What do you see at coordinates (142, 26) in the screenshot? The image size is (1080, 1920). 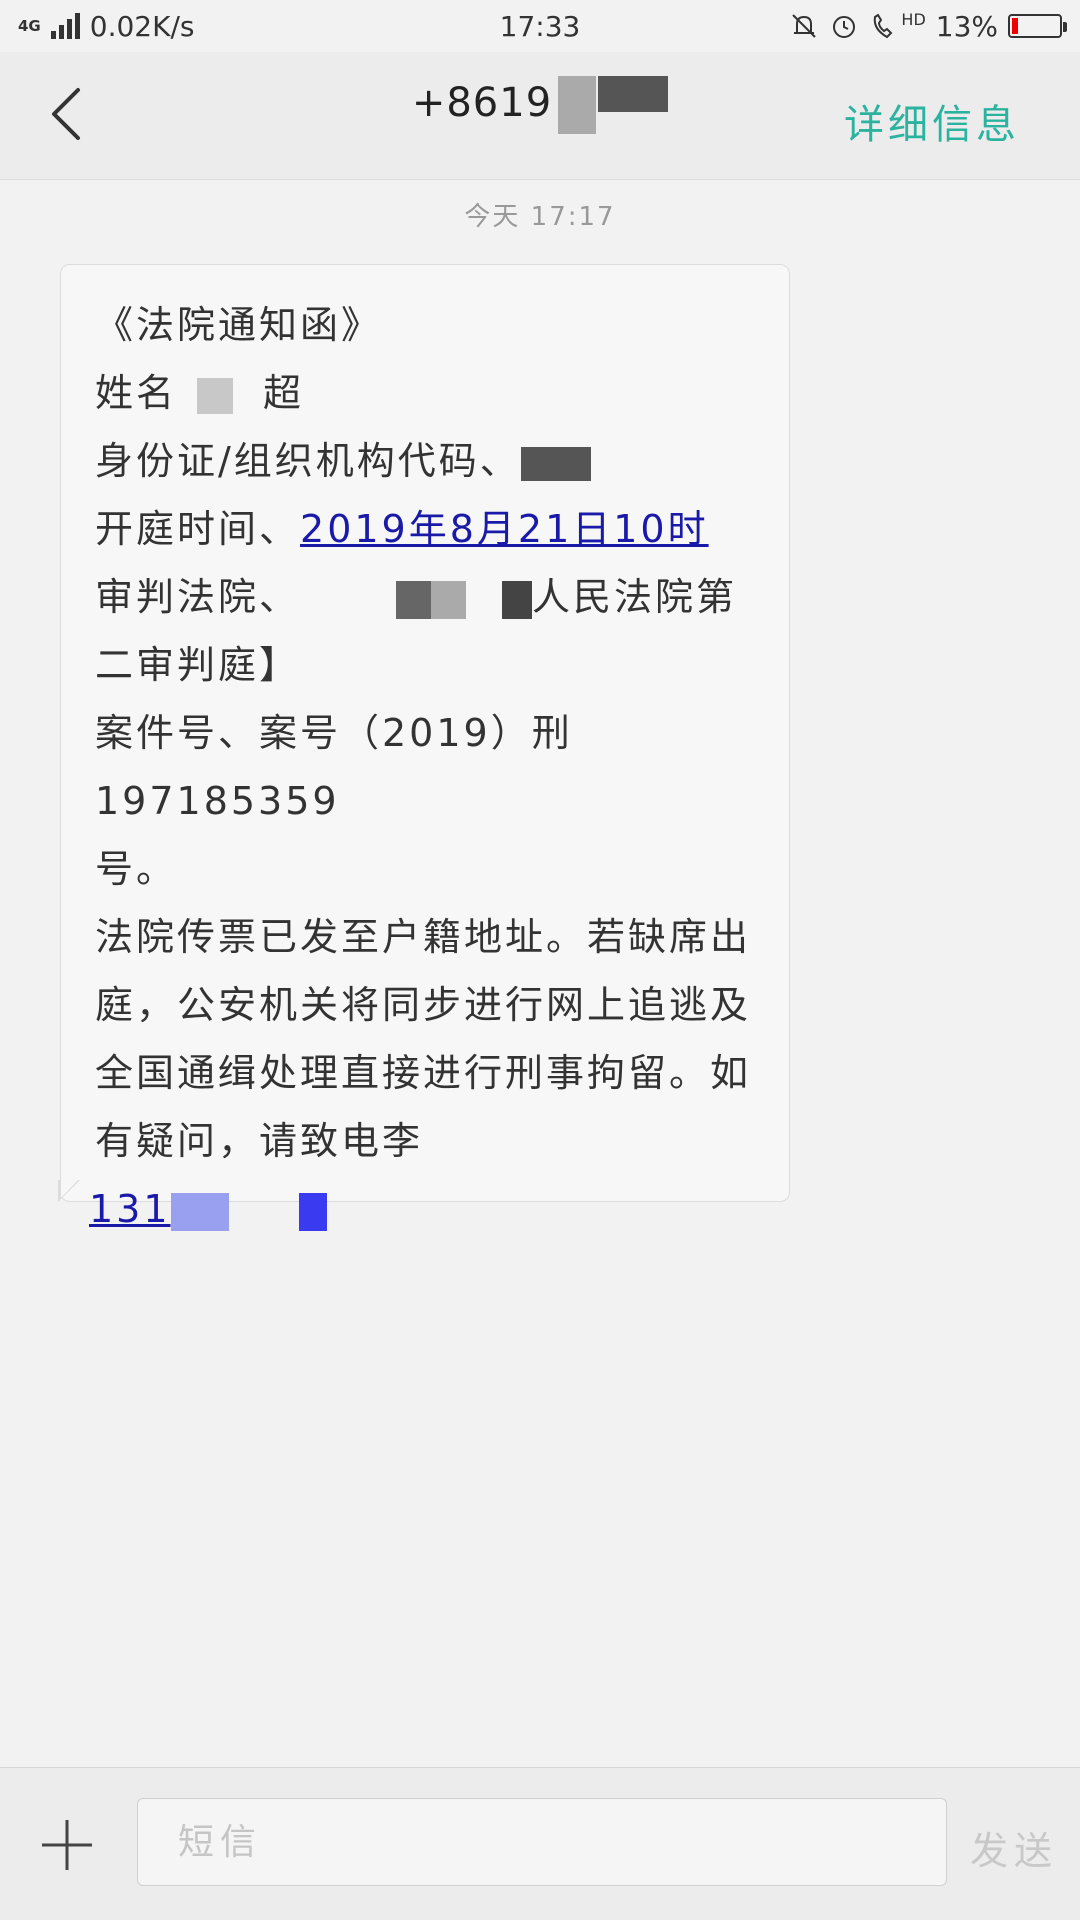 I see `network-speed: 0.02K/s` at bounding box center [142, 26].